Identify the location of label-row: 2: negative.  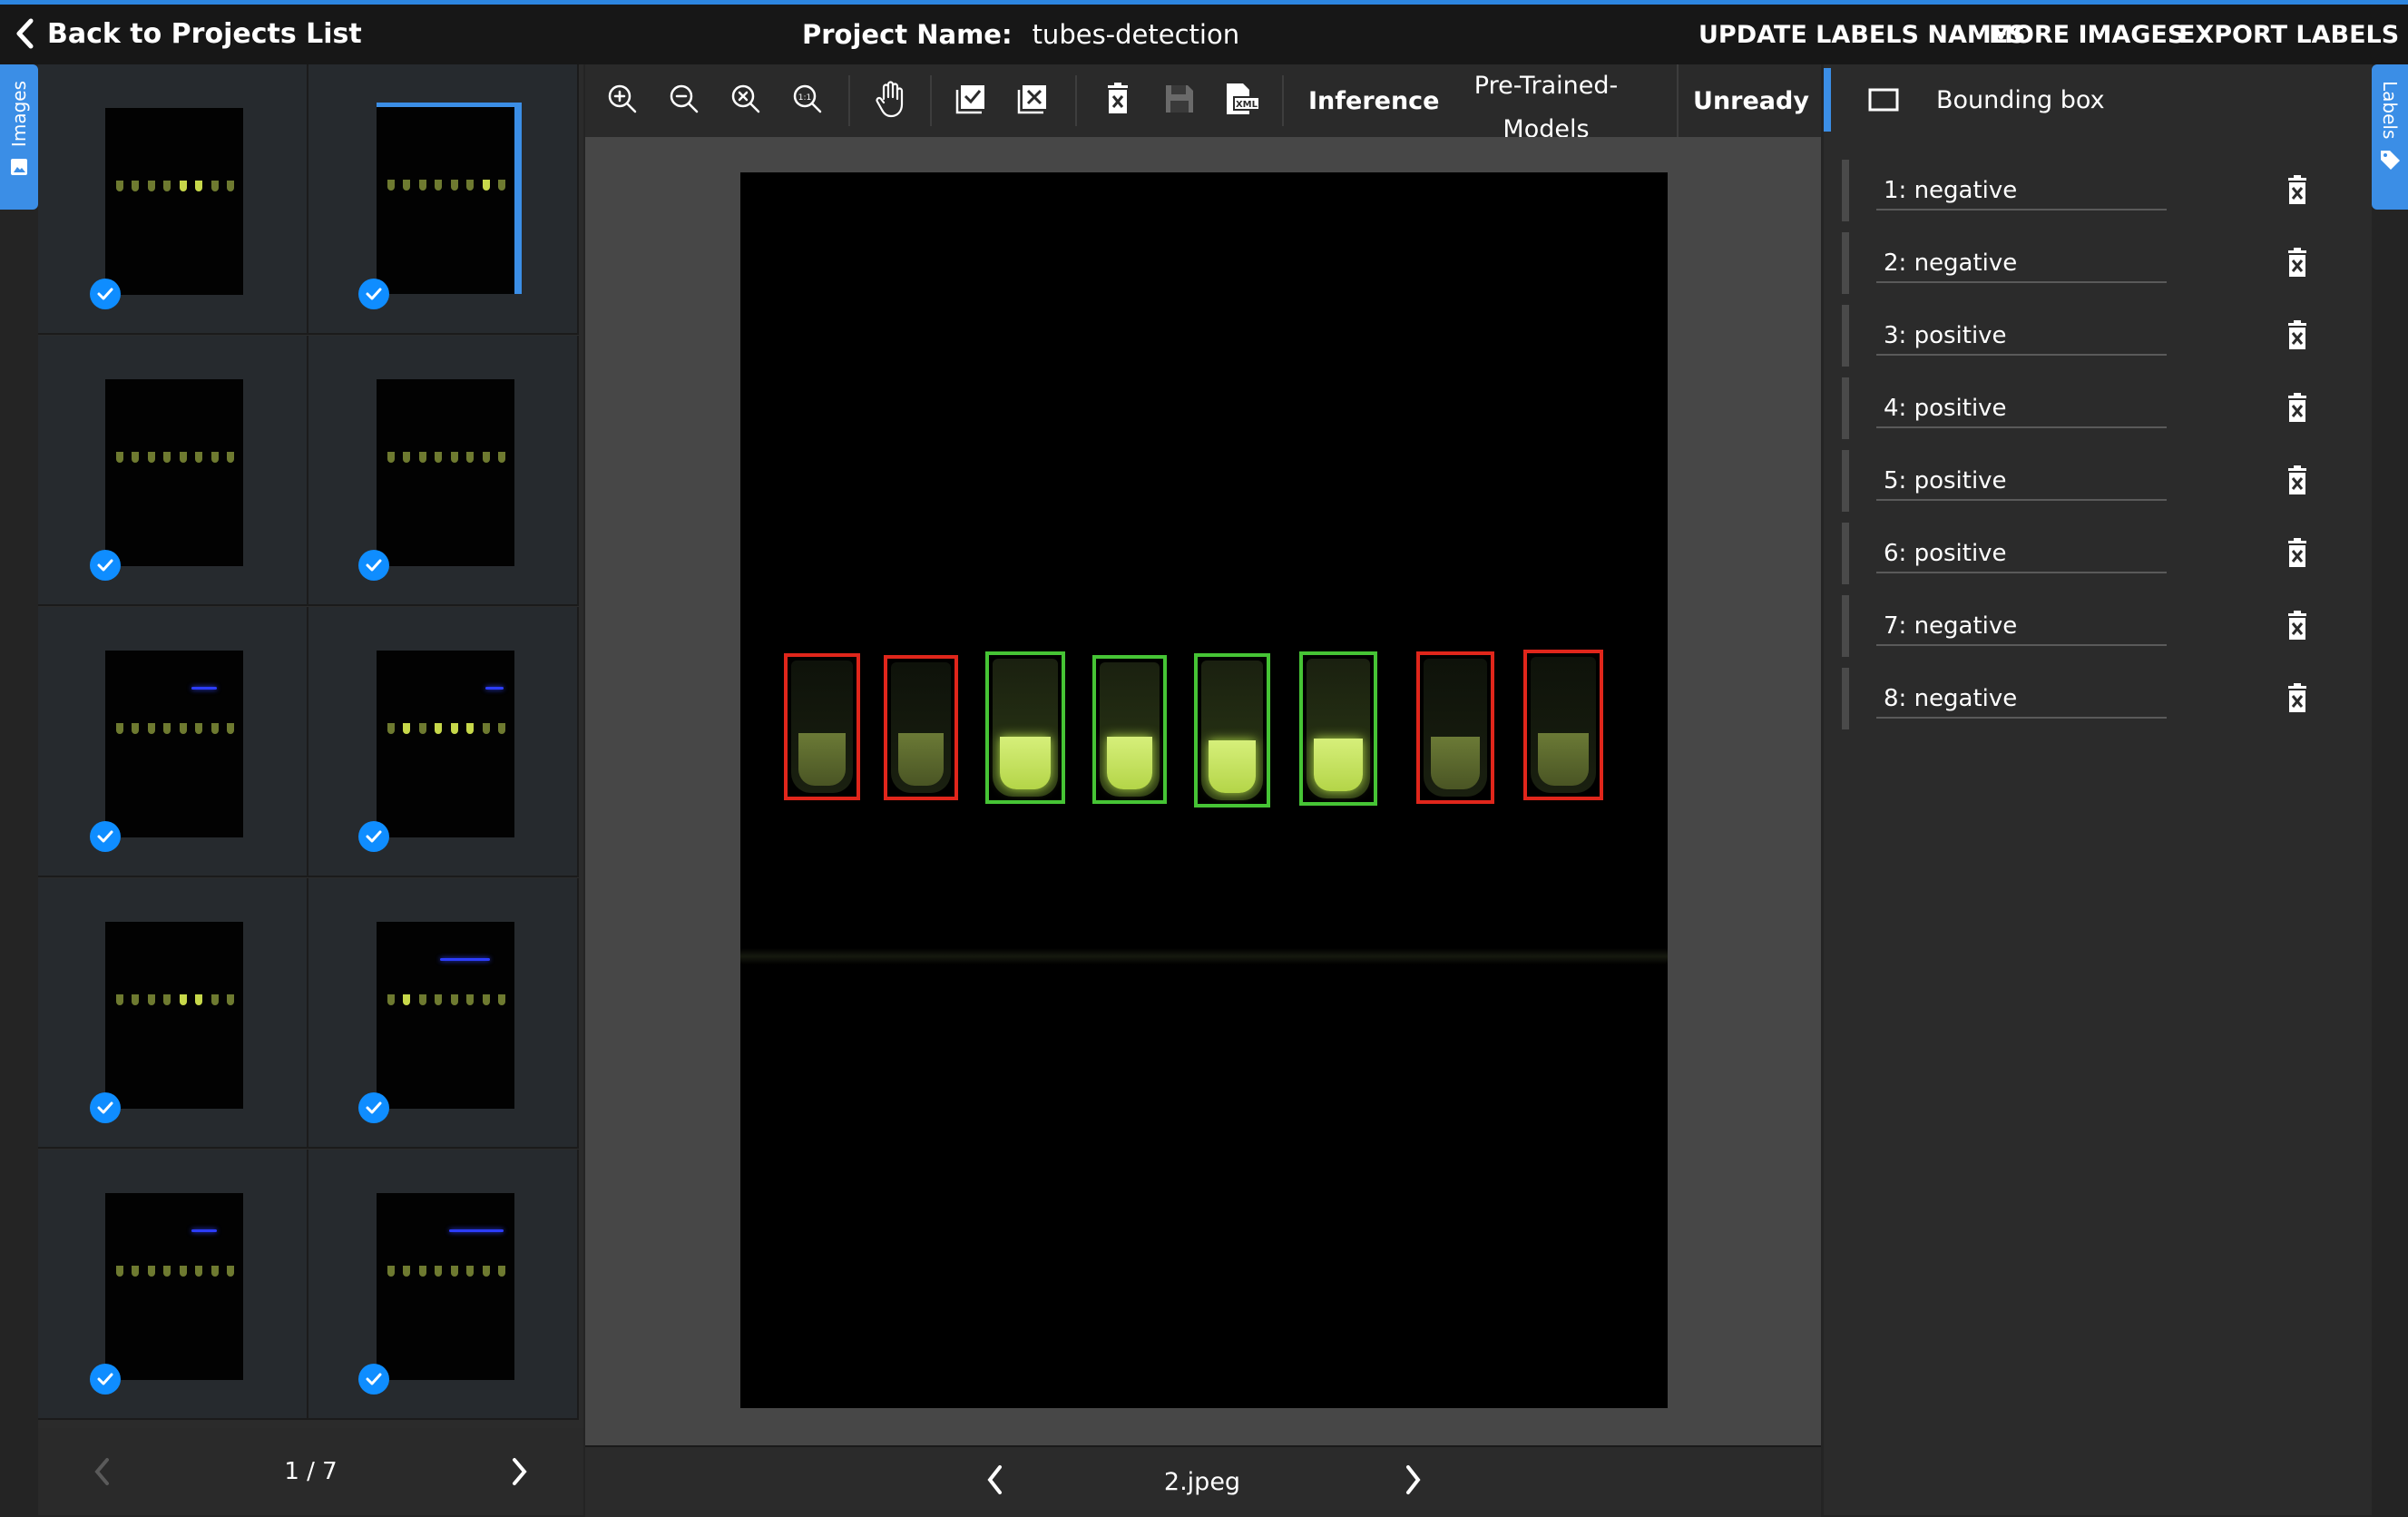
(2096, 263).